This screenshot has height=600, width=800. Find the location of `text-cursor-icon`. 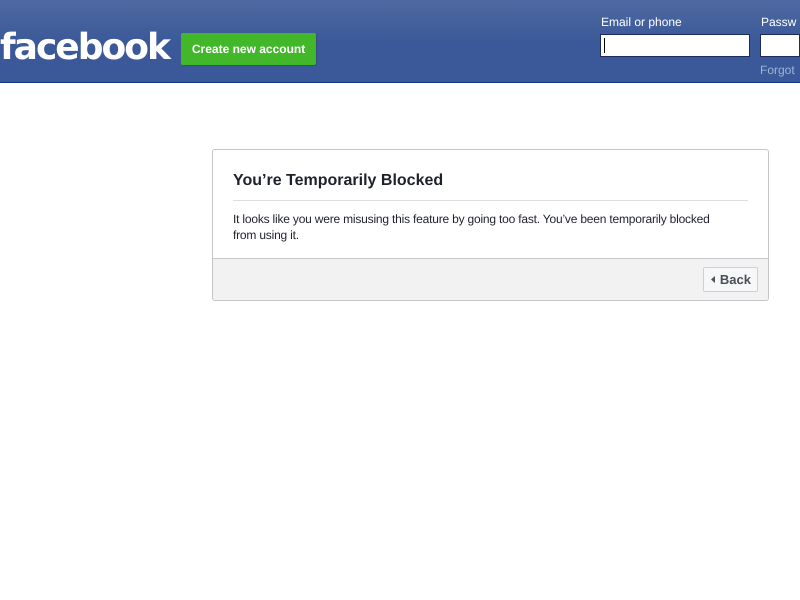

text-cursor-icon is located at coordinates (604, 45).